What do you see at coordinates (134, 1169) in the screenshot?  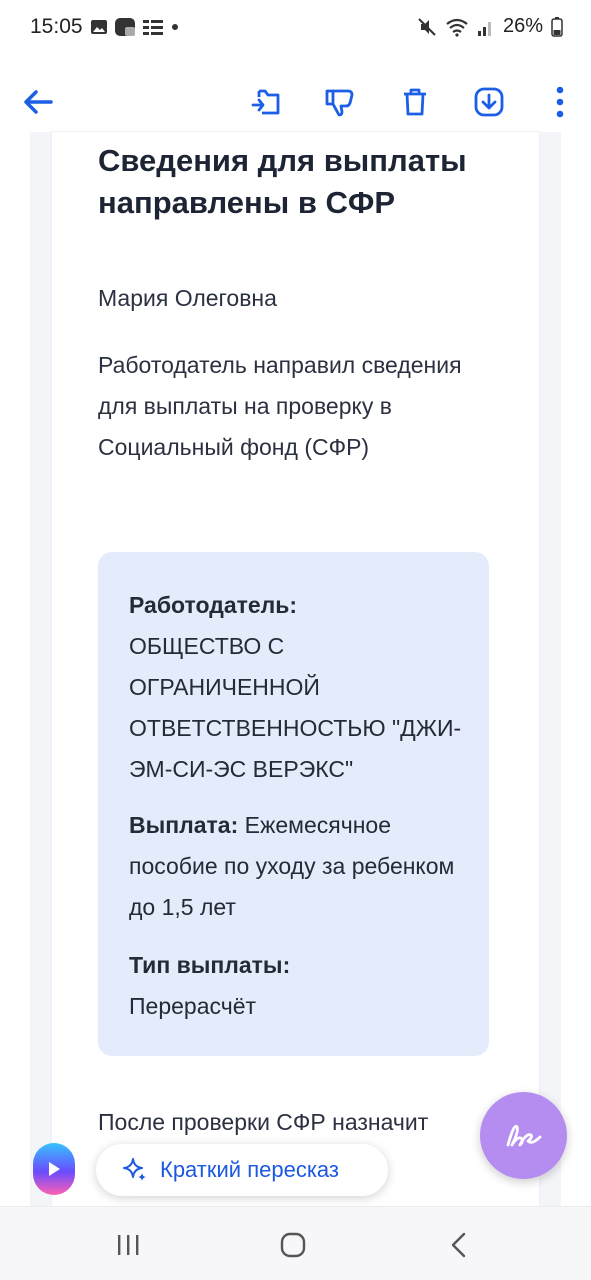 I see `sparkle-icon` at bounding box center [134, 1169].